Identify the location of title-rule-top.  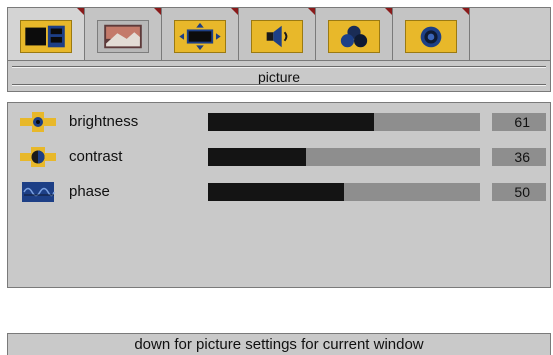
(279, 67).